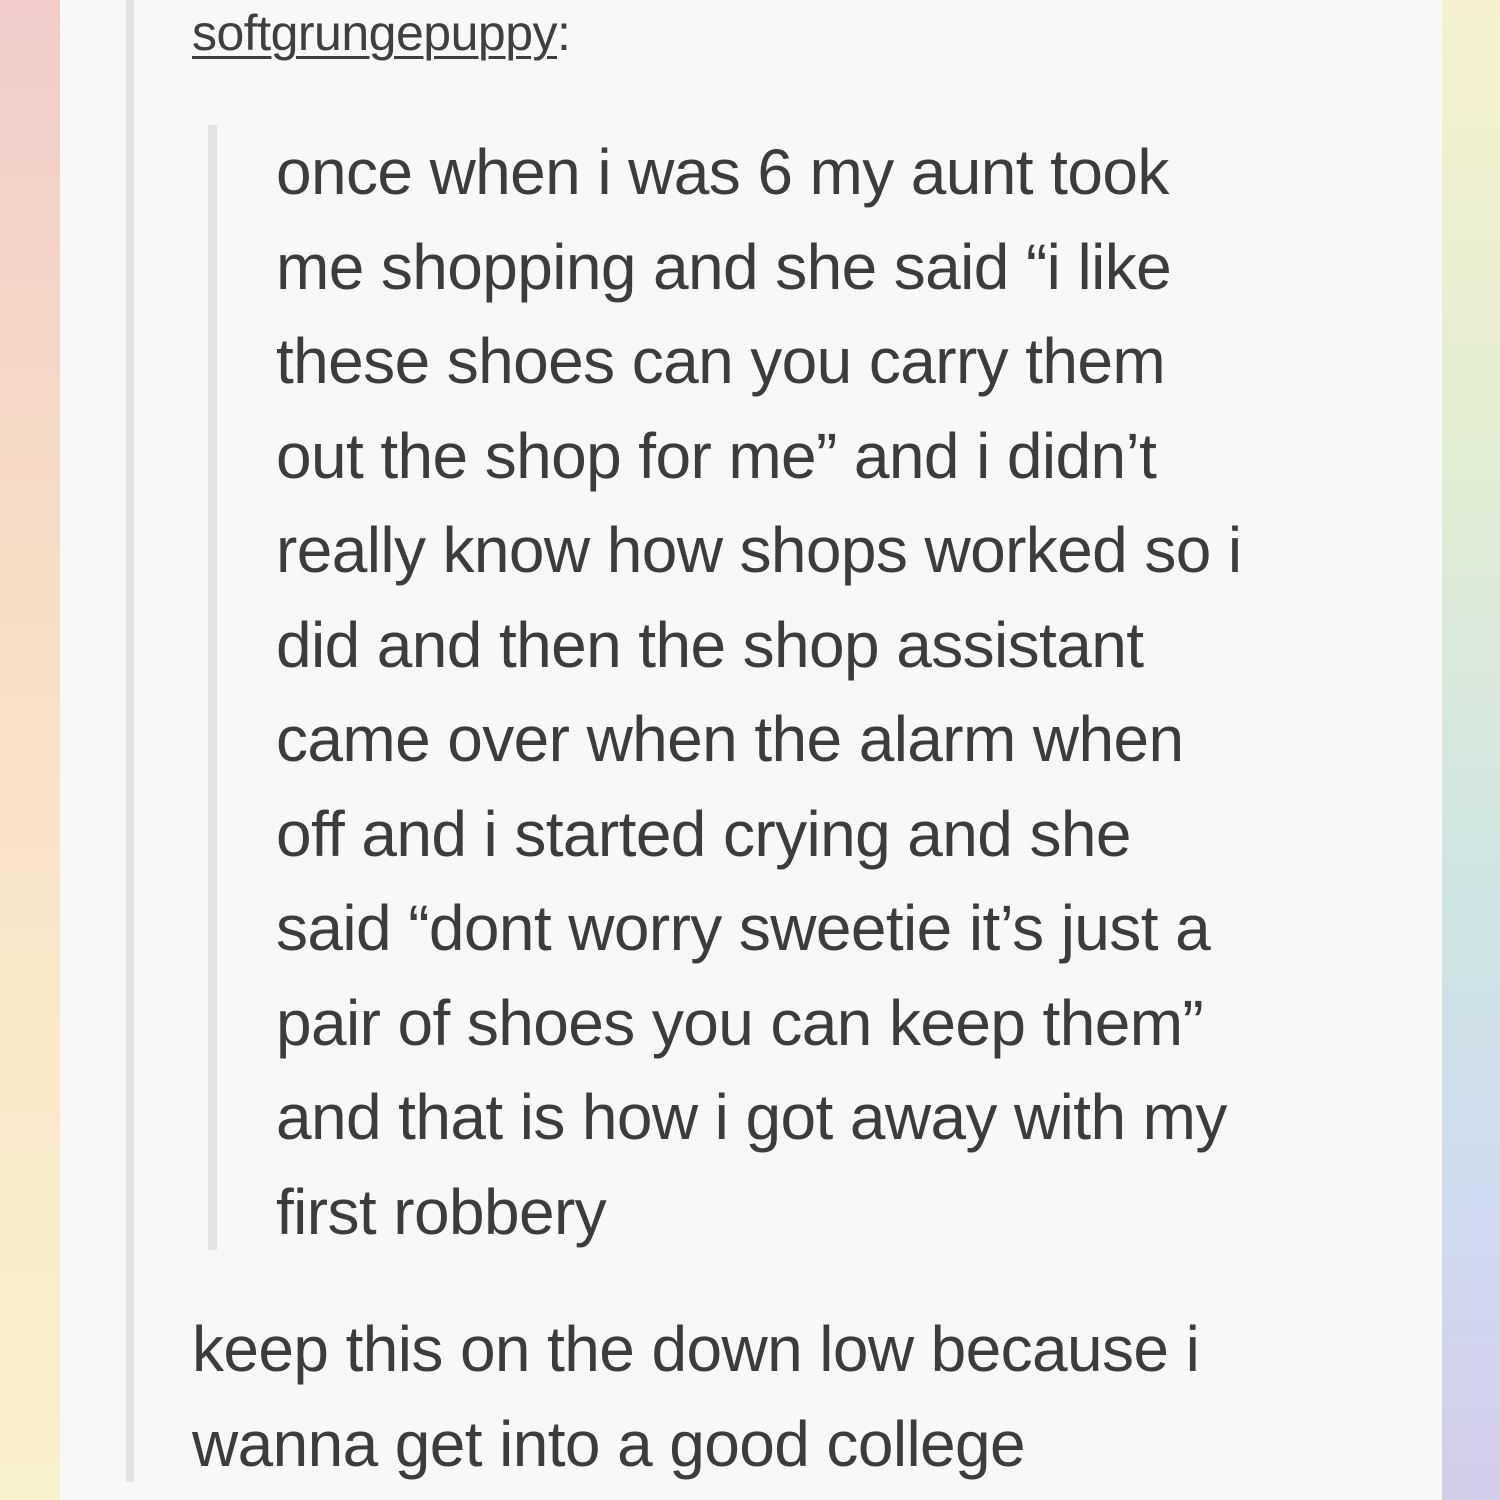 This screenshot has width=1500, height=1500. I want to click on blockquote-bar, so click(212, 687).